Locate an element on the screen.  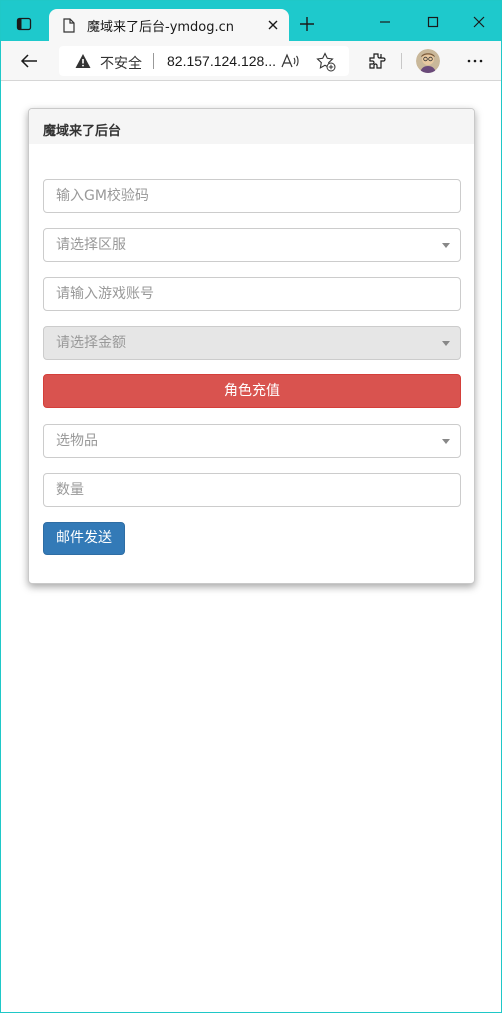
server-select-label: 请选择区服 is located at coordinates (91, 245).